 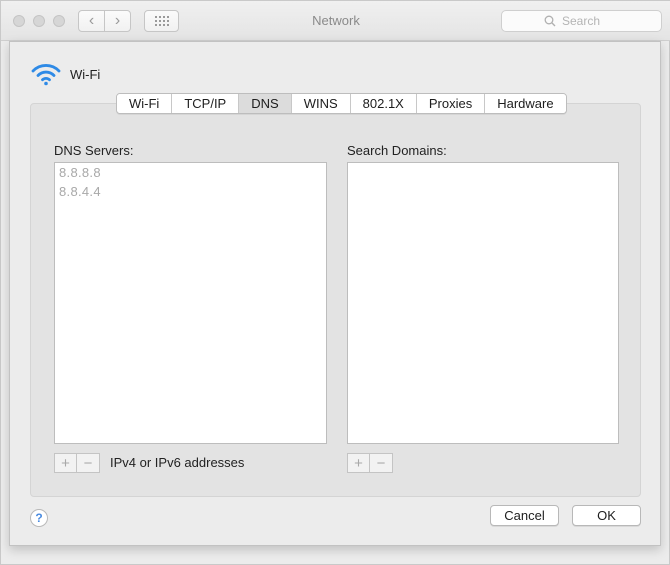 What do you see at coordinates (88, 463) in the screenshot?
I see `remove-dns-server-button: −` at bounding box center [88, 463].